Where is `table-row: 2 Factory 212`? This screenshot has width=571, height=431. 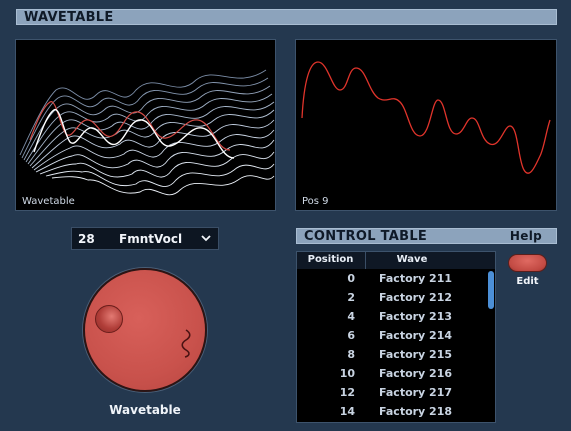 table-row: 2 Factory 212 is located at coordinates (392, 297).